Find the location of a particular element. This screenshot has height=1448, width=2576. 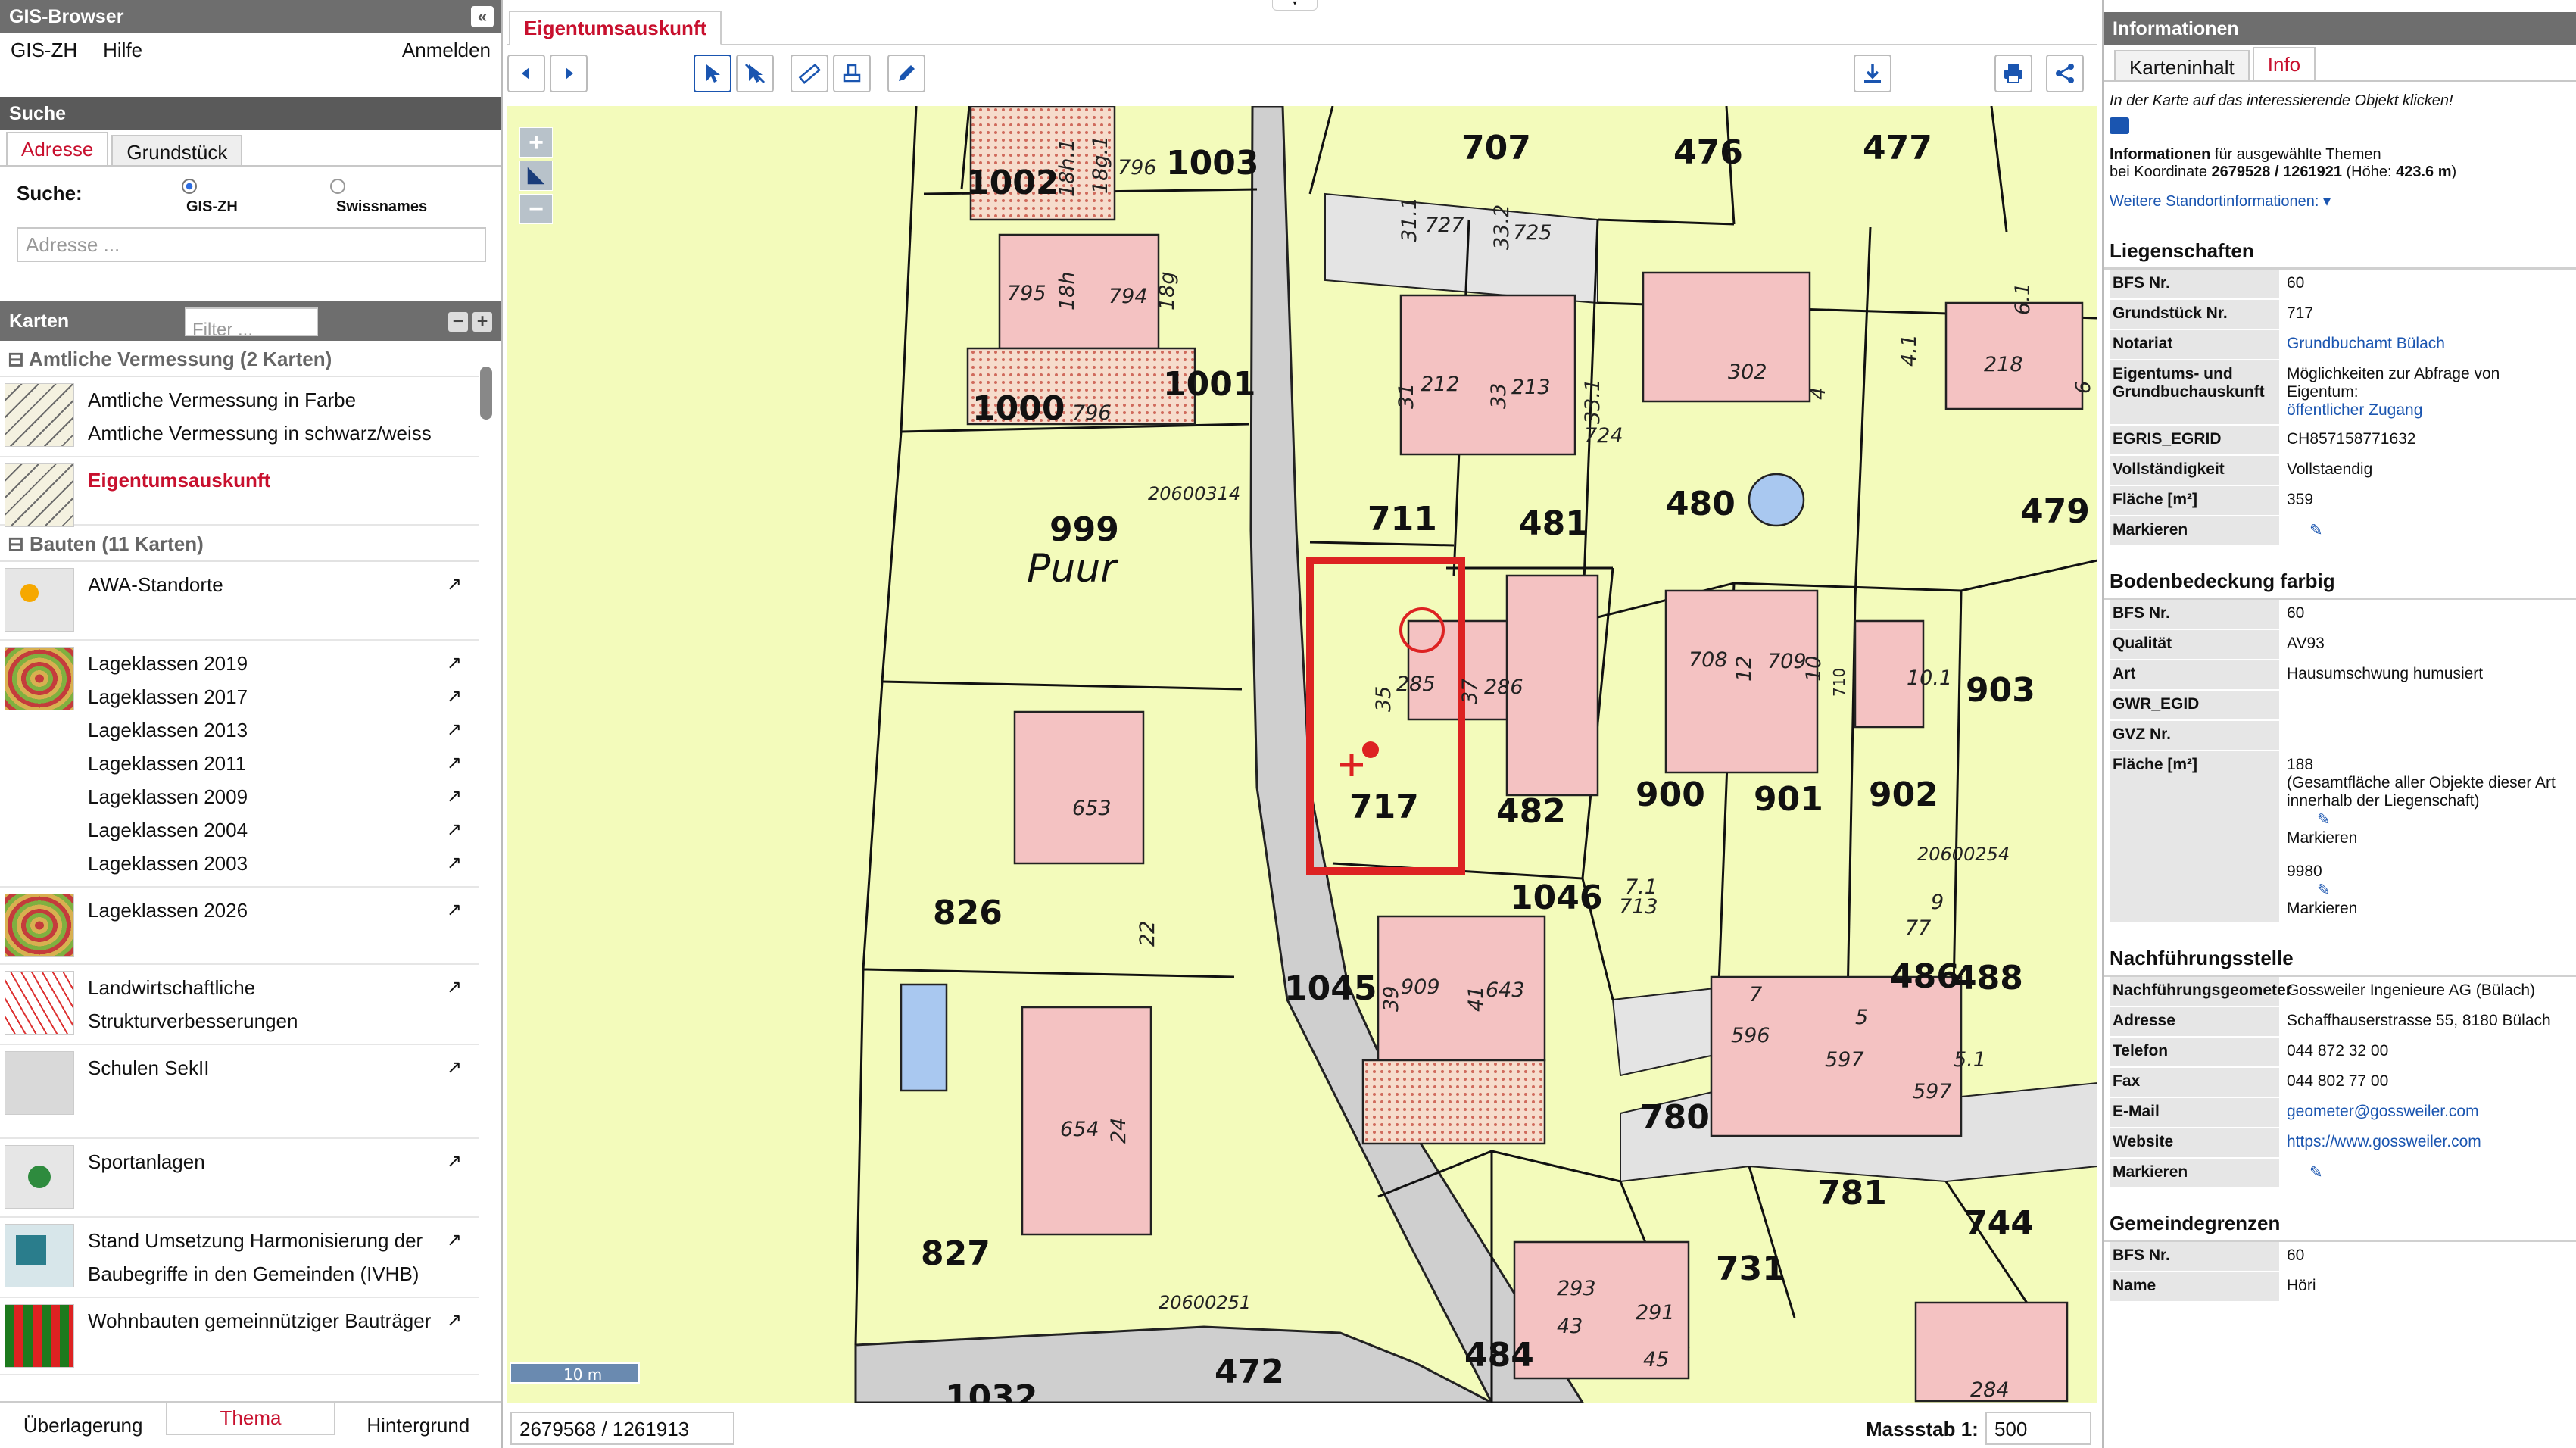

layer-lage-2009: Lageklassen 2009 ↗ is located at coordinates (281, 796).